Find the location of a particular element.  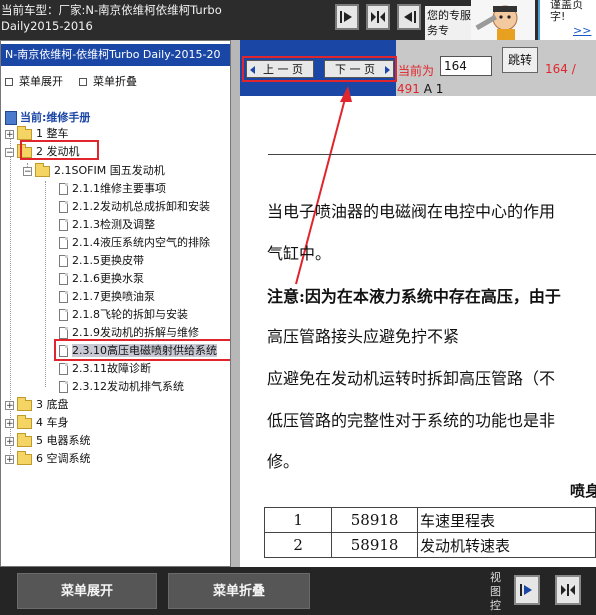

spec-table: 1 58918 车速里程表 2 58918 发动机转速表 is located at coordinates (429, 532).